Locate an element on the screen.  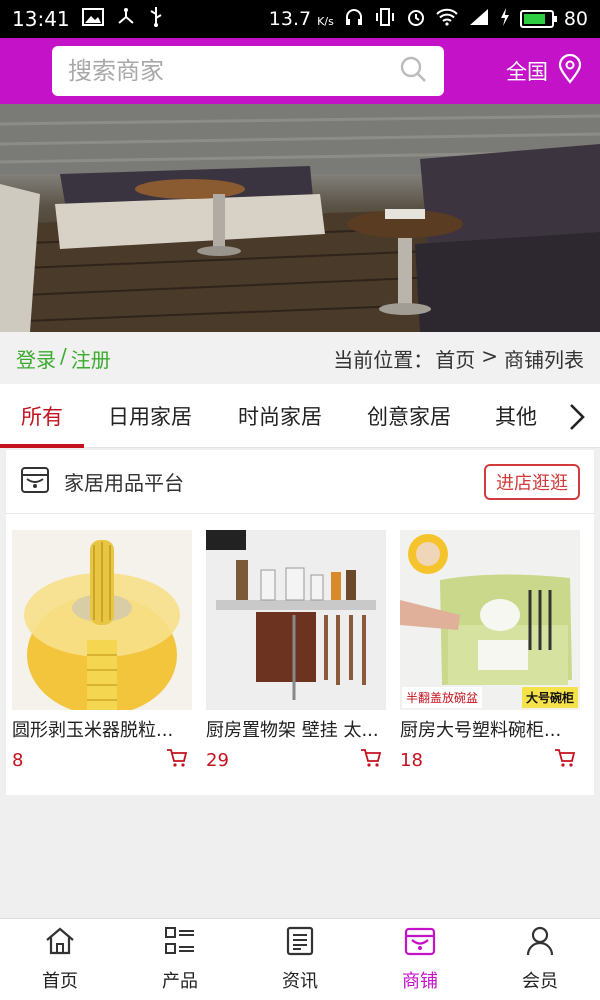
nav-member-label: 会员 is located at coordinates (540, 981).